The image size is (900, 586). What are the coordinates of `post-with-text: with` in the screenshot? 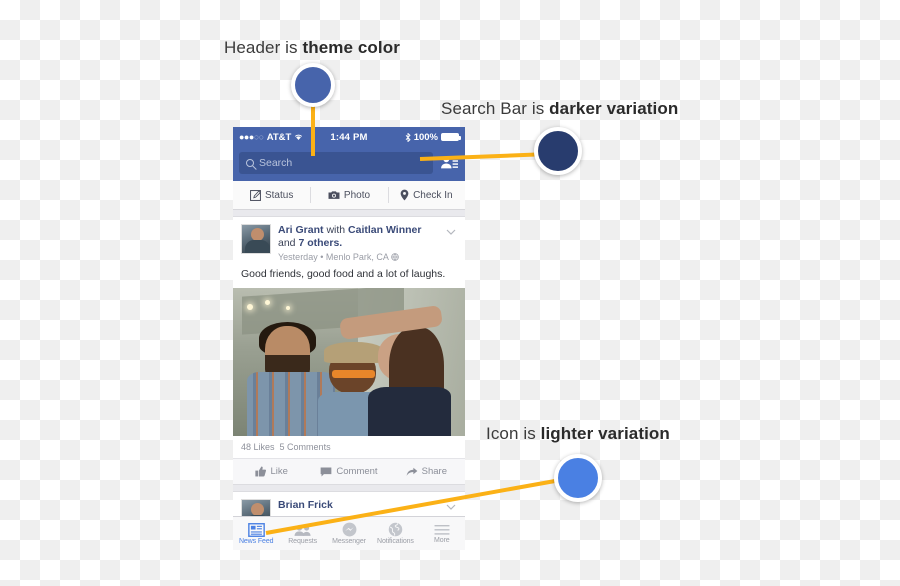 It's located at (336, 230).